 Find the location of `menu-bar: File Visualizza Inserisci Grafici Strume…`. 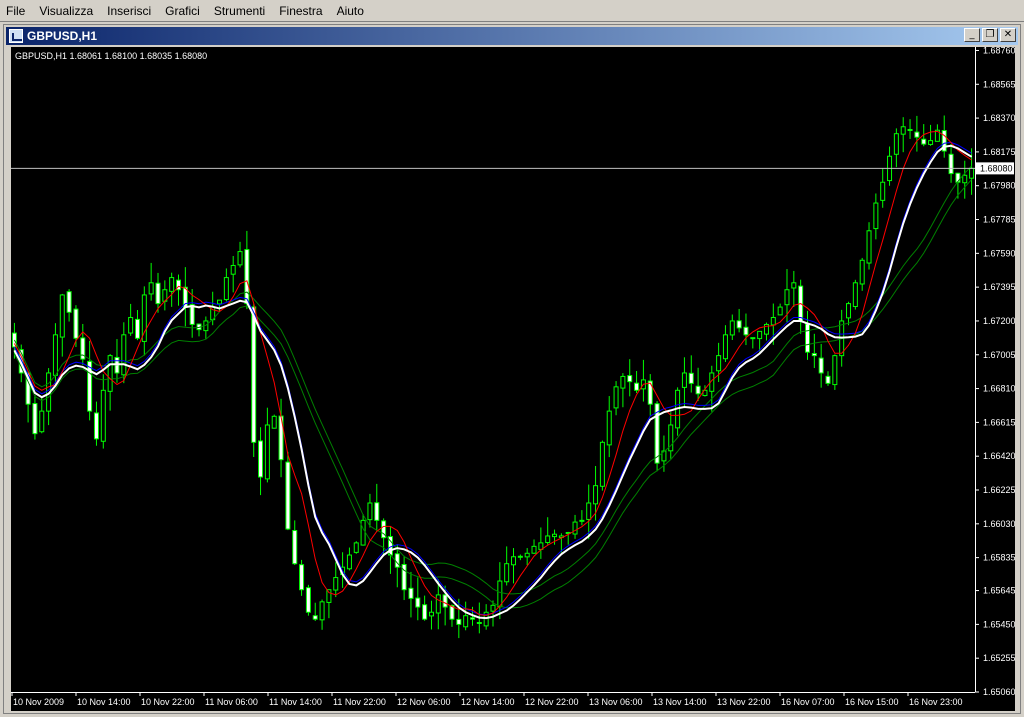

menu-bar: File Visualizza Inserisci Grafici Strume… is located at coordinates (512, 11).